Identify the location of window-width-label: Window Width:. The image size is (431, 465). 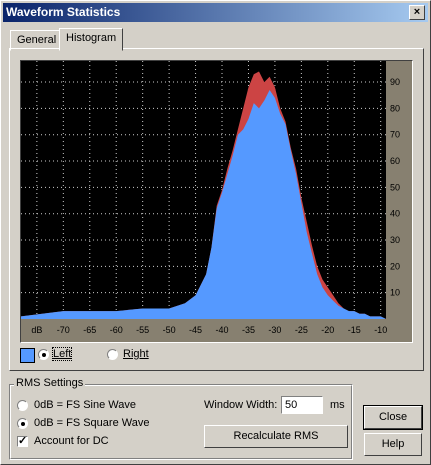
(241, 405).